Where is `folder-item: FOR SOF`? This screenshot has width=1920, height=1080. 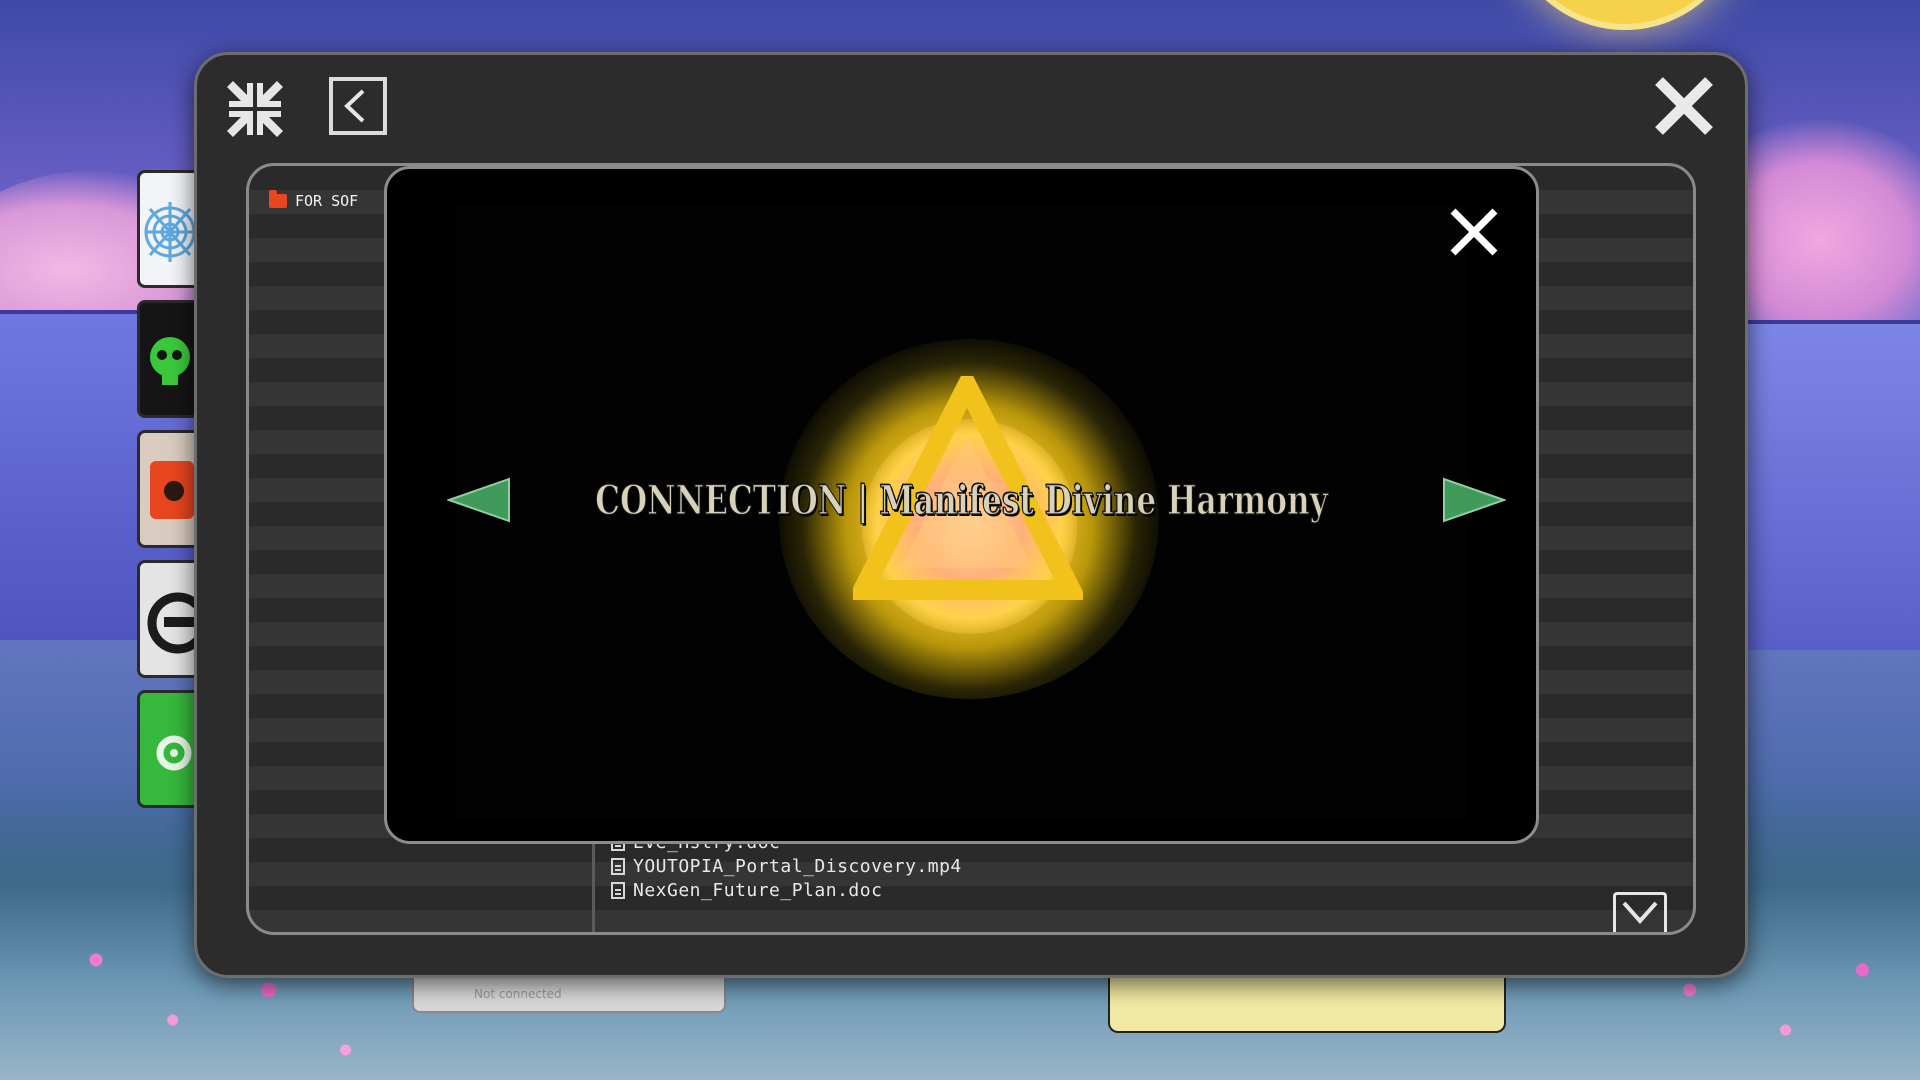 folder-item: FOR SOF is located at coordinates (314, 200).